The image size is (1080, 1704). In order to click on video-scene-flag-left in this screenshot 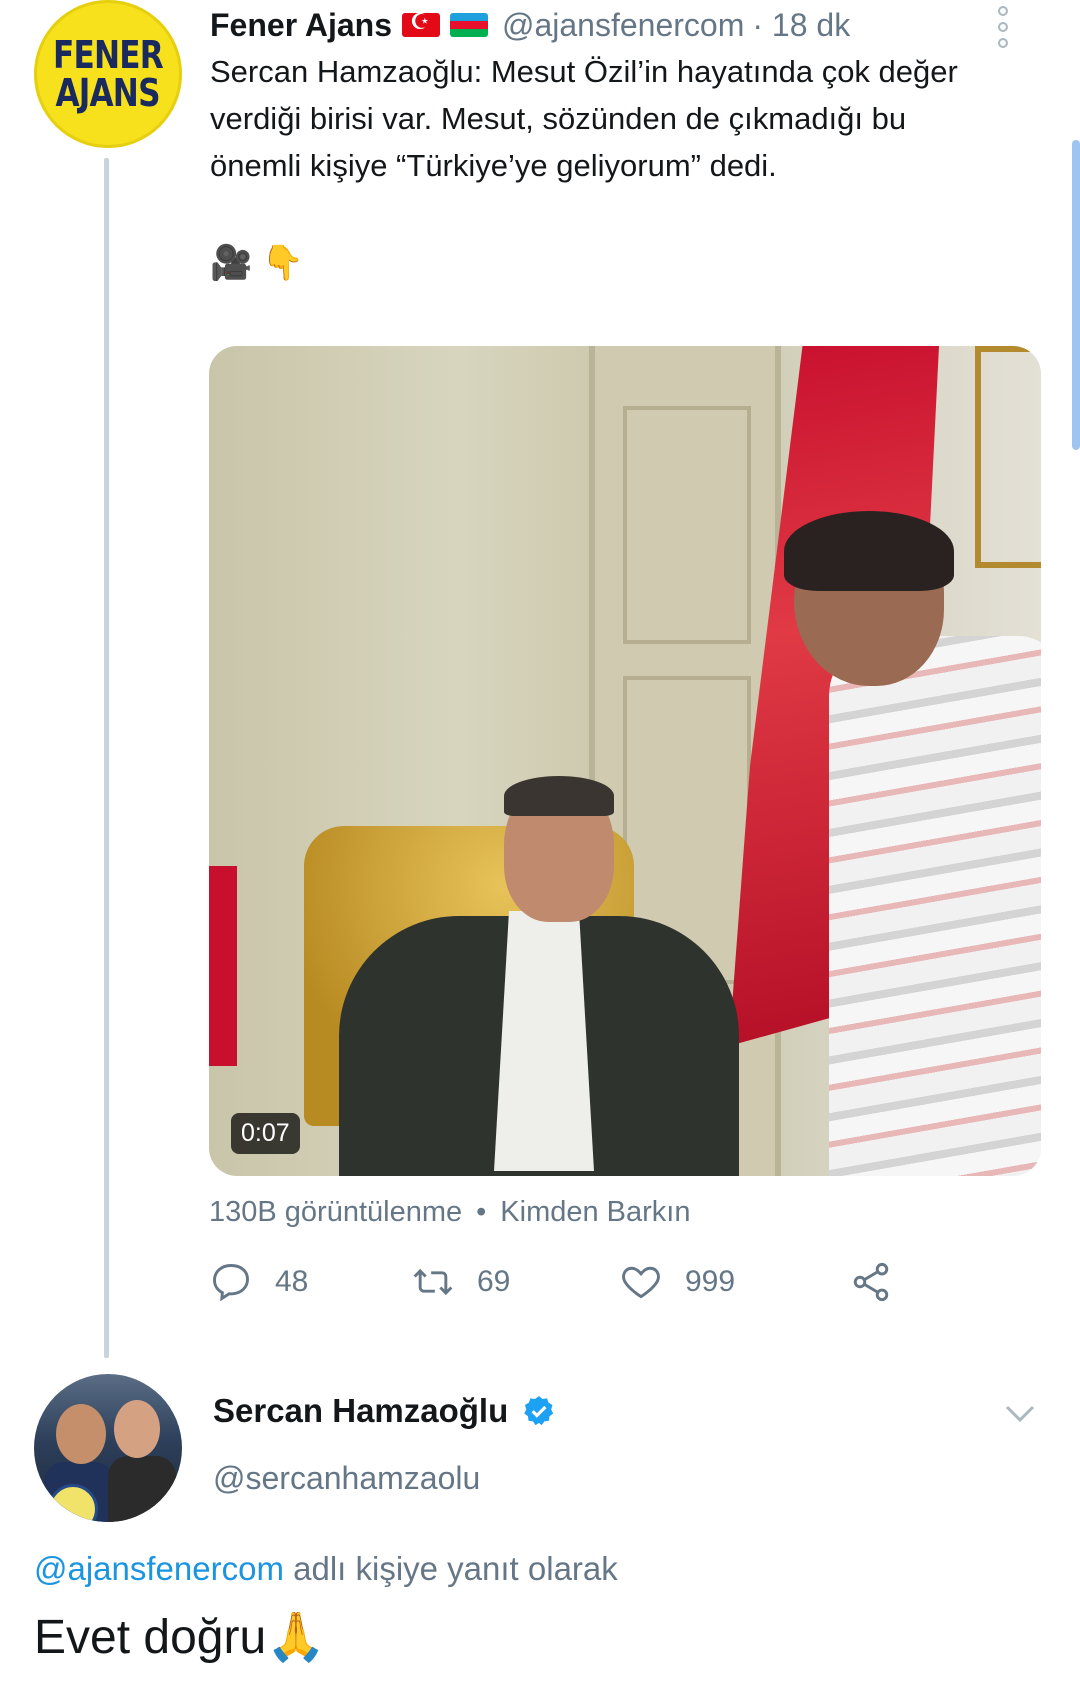, I will do `click(223, 966)`.